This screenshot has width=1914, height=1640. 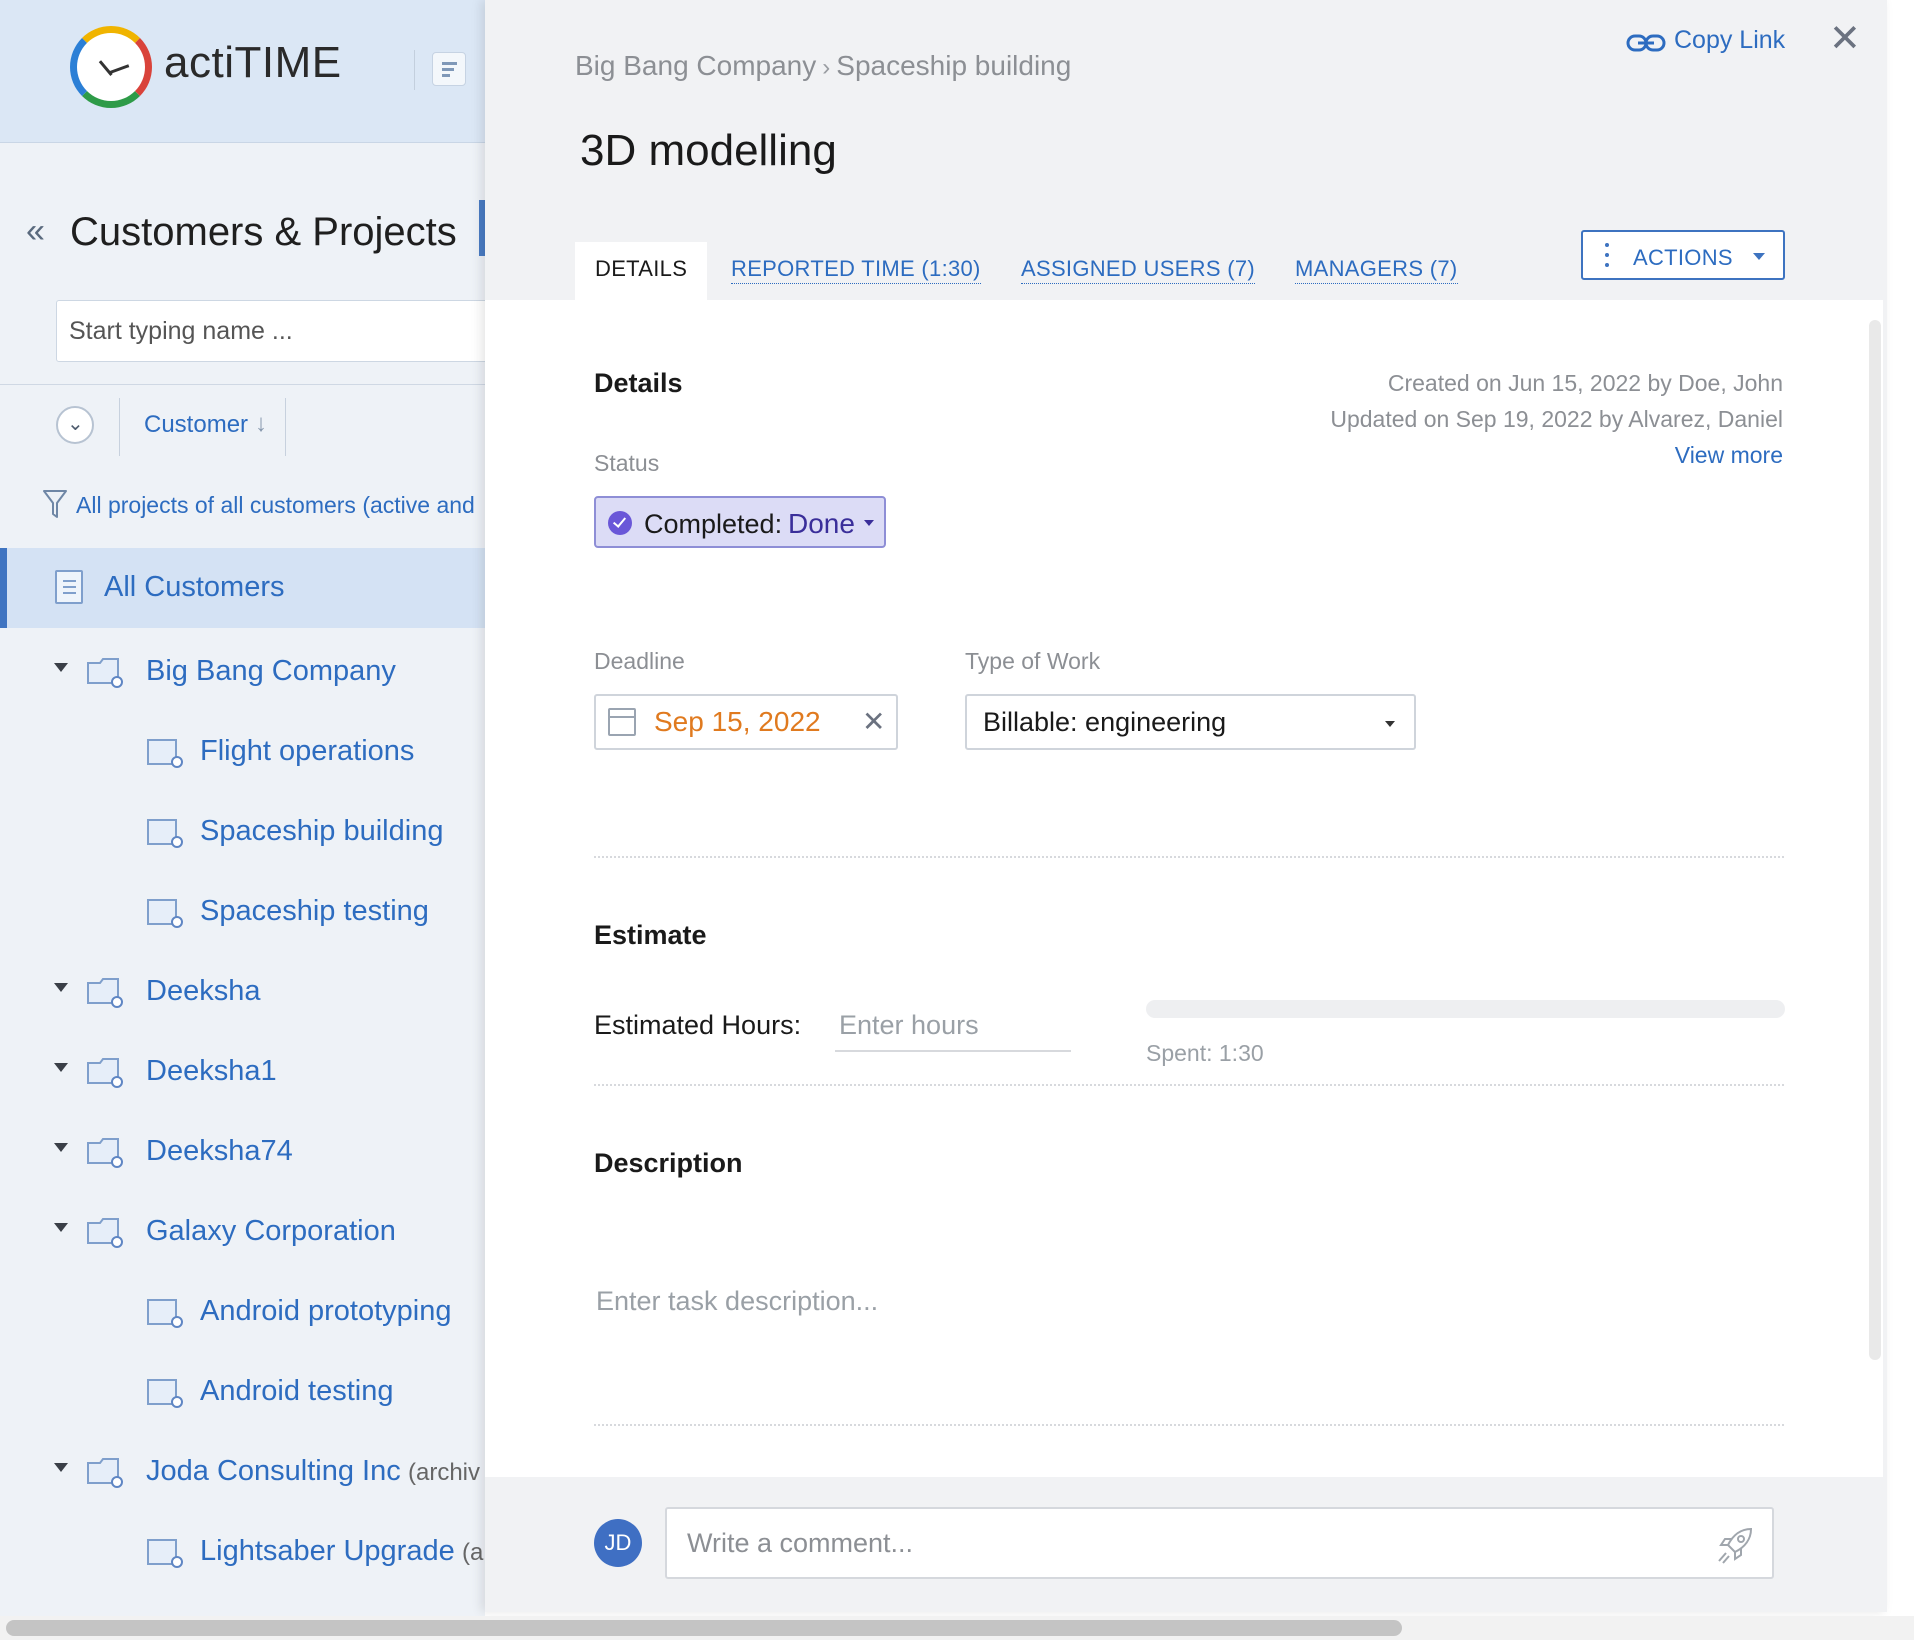 What do you see at coordinates (873, 721) in the screenshot?
I see `clear-deadline-icon: ✕` at bounding box center [873, 721].